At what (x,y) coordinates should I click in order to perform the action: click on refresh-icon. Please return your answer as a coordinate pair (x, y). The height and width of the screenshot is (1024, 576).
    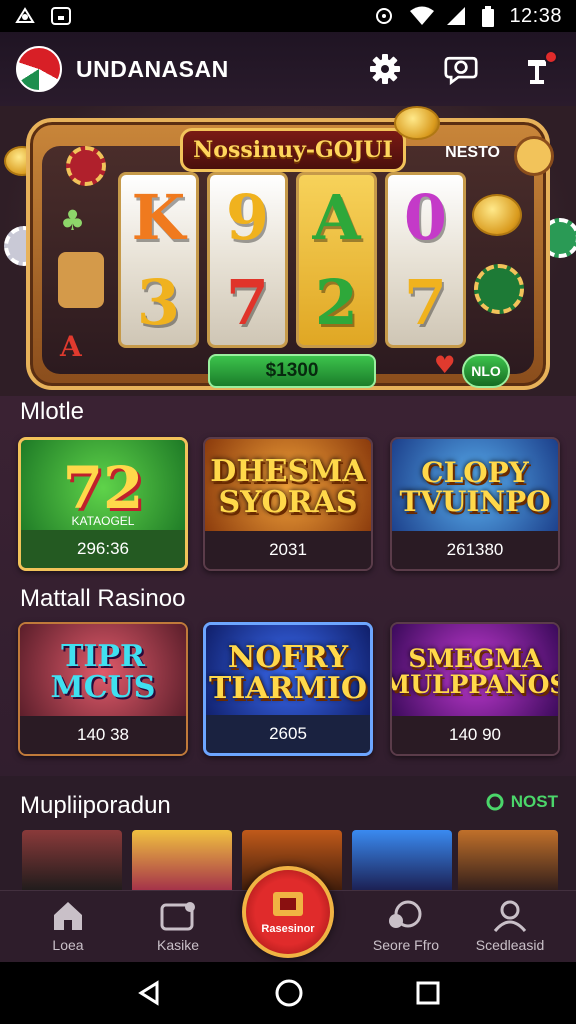
    Looking at the image, I should click on (495, 802).